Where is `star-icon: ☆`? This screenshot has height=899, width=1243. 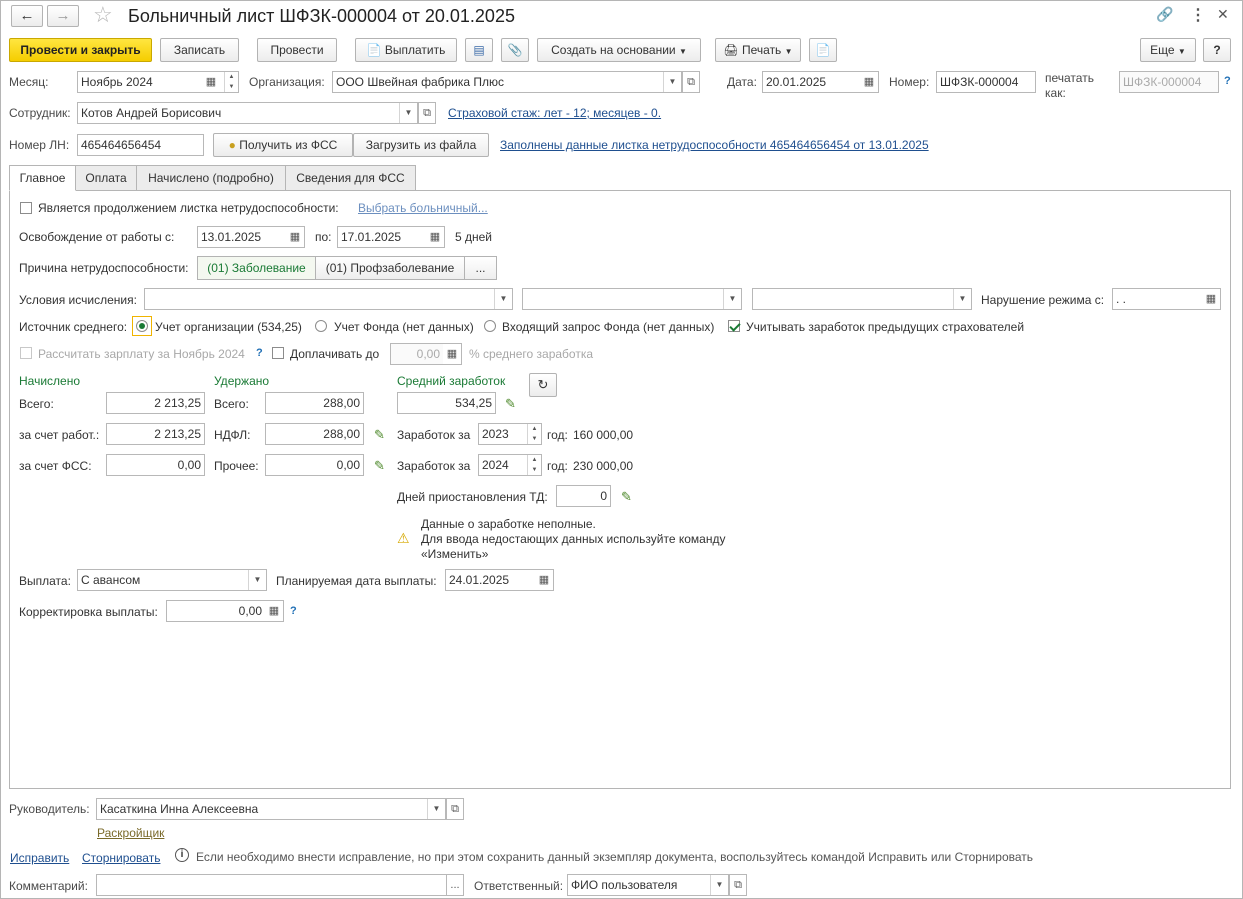 star-icon: ☆ is located at coordinates (103, 15).